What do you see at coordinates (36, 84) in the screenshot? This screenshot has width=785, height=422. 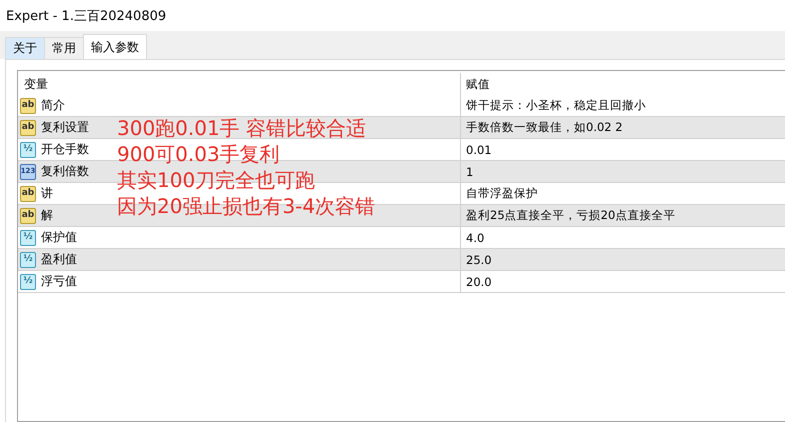 I see `column-header: 变量` at bounding box center [36, 84].